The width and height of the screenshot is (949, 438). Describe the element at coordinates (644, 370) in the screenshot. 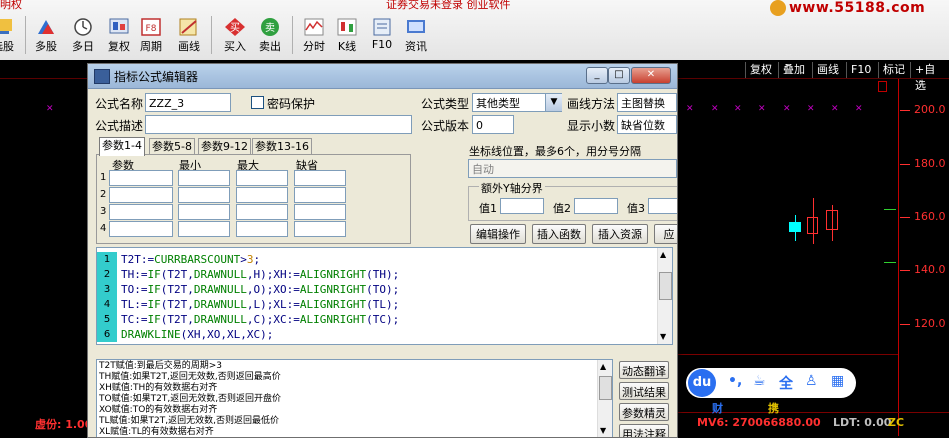

I see `dynamic-translate-button: 动态翻译` at that location.